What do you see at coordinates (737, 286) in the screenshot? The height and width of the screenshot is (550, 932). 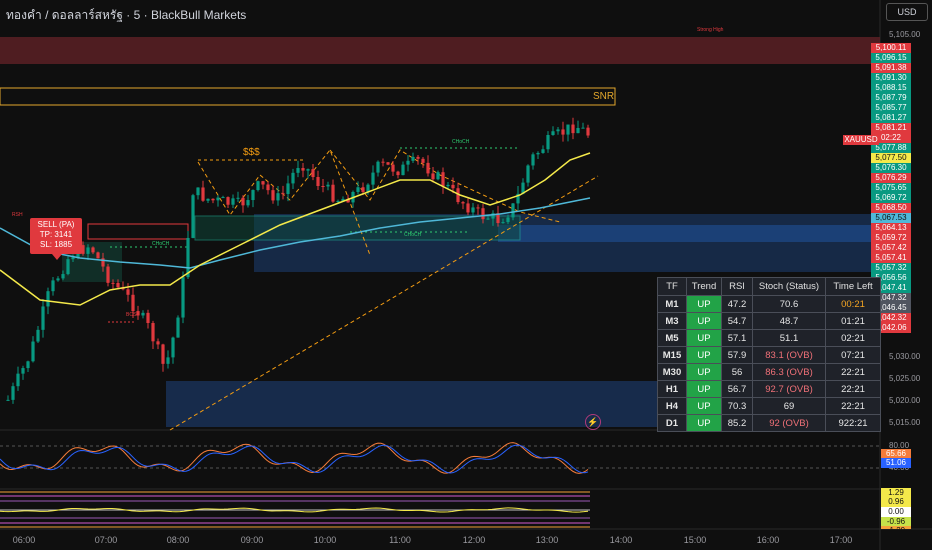 I see `col-header-rsi: RSI` at bounding box center [737, 286].